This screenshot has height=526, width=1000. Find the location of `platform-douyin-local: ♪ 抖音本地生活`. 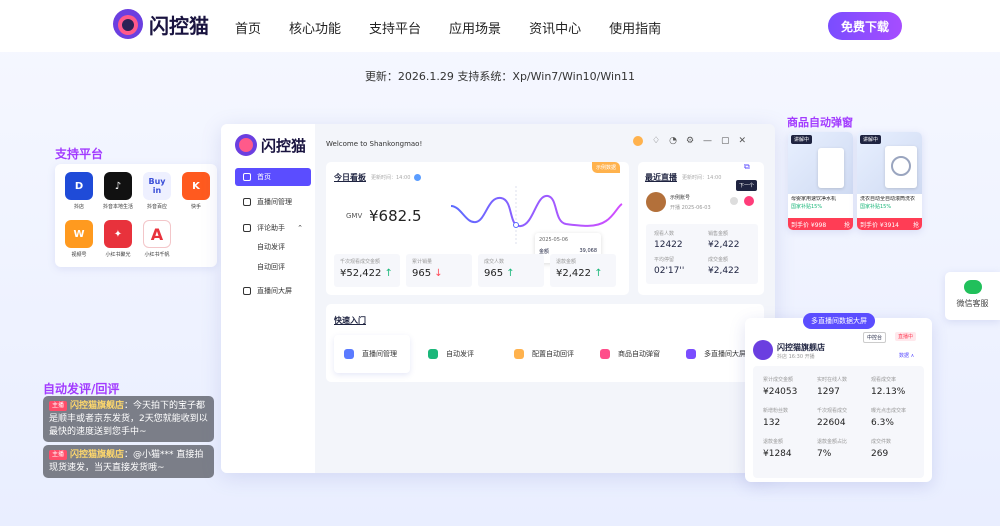

platform-douyin-local: ♪ 抖音本地生活 is located at coordinates (118, 191).